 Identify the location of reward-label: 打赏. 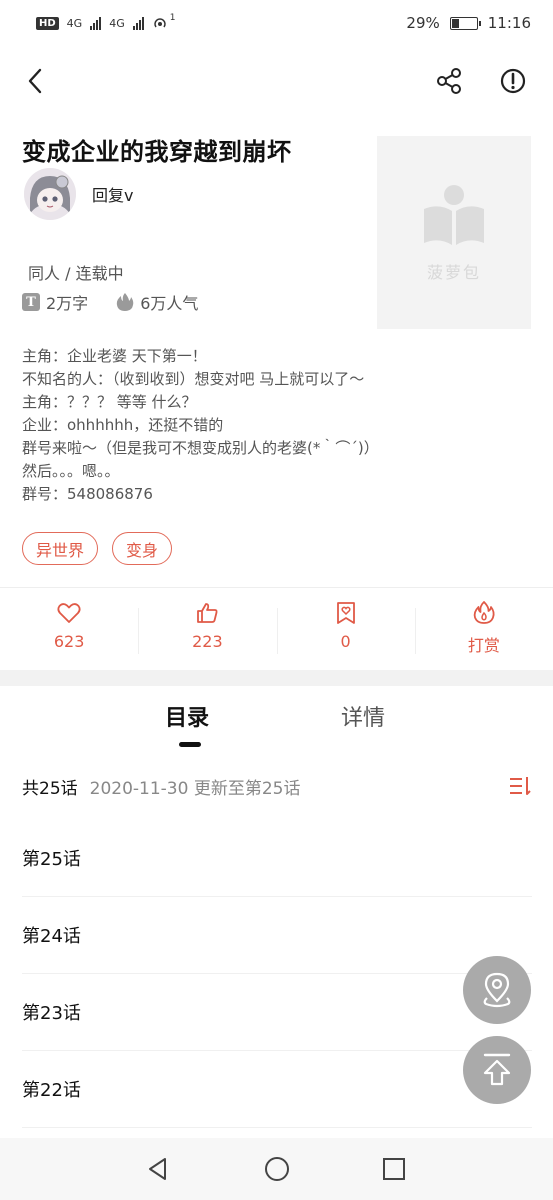
(483, 645).